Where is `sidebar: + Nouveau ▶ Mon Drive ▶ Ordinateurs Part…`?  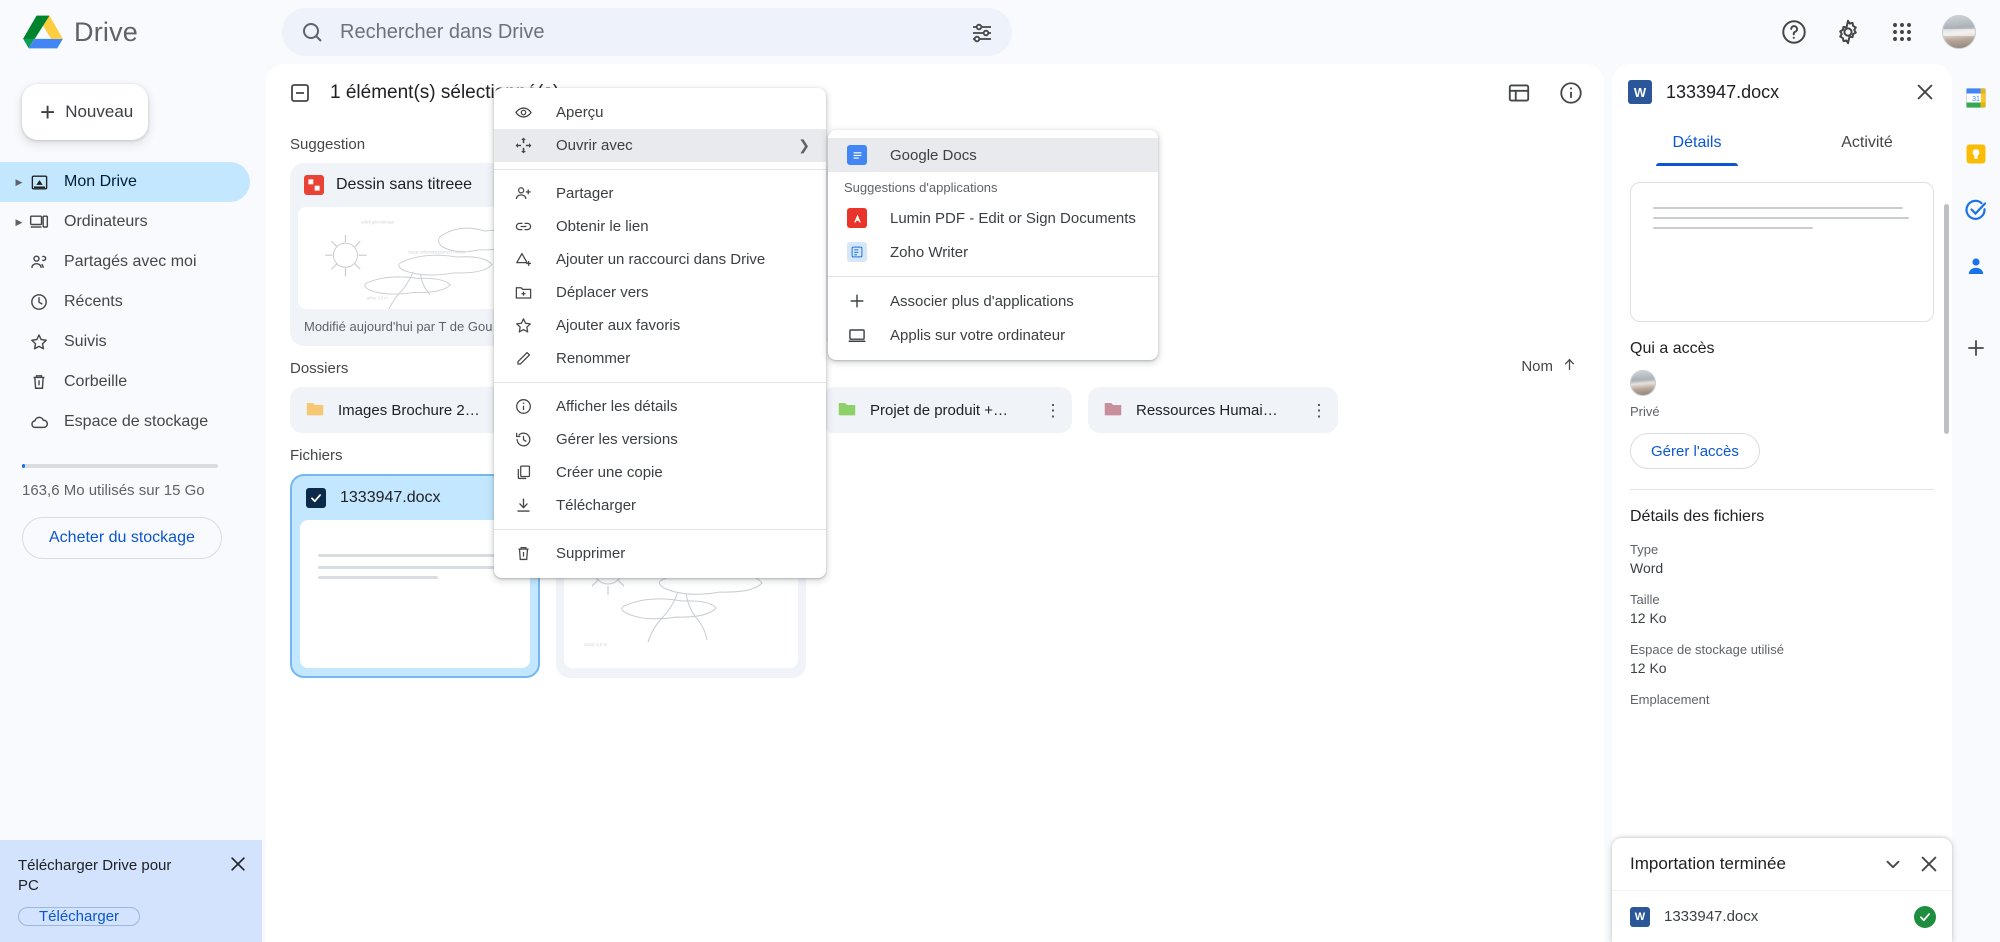 sidebar: + Nouveau ▶ Mon Drive ▶ Ordinateurs Part… is located at coordinates (131, 503).